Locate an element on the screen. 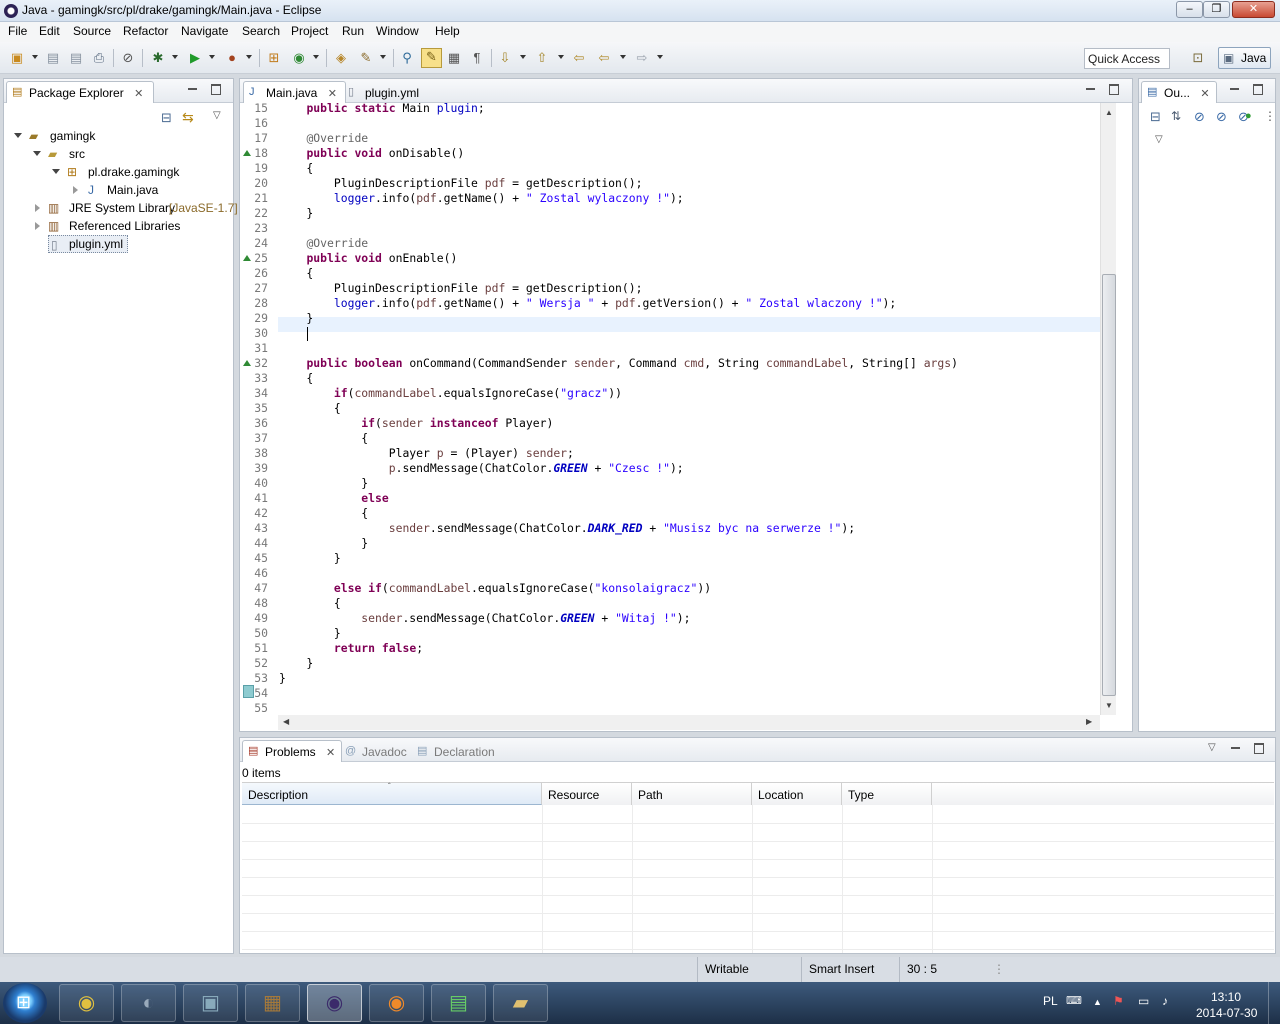  code-line: 42 { is located at coordinates (670, 513).